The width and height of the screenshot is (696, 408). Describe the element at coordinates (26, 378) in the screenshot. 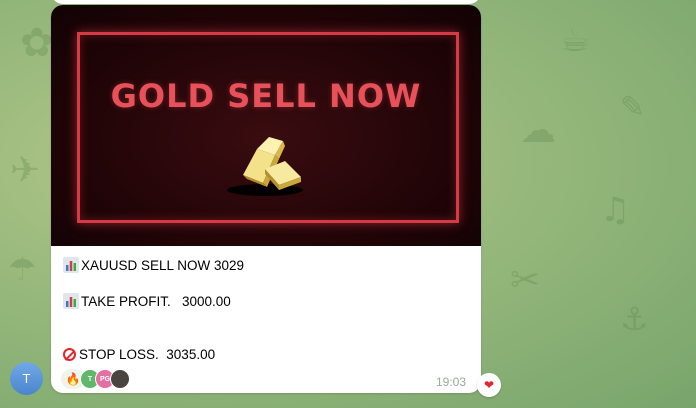

I see `sender-avatar: T` at that location.